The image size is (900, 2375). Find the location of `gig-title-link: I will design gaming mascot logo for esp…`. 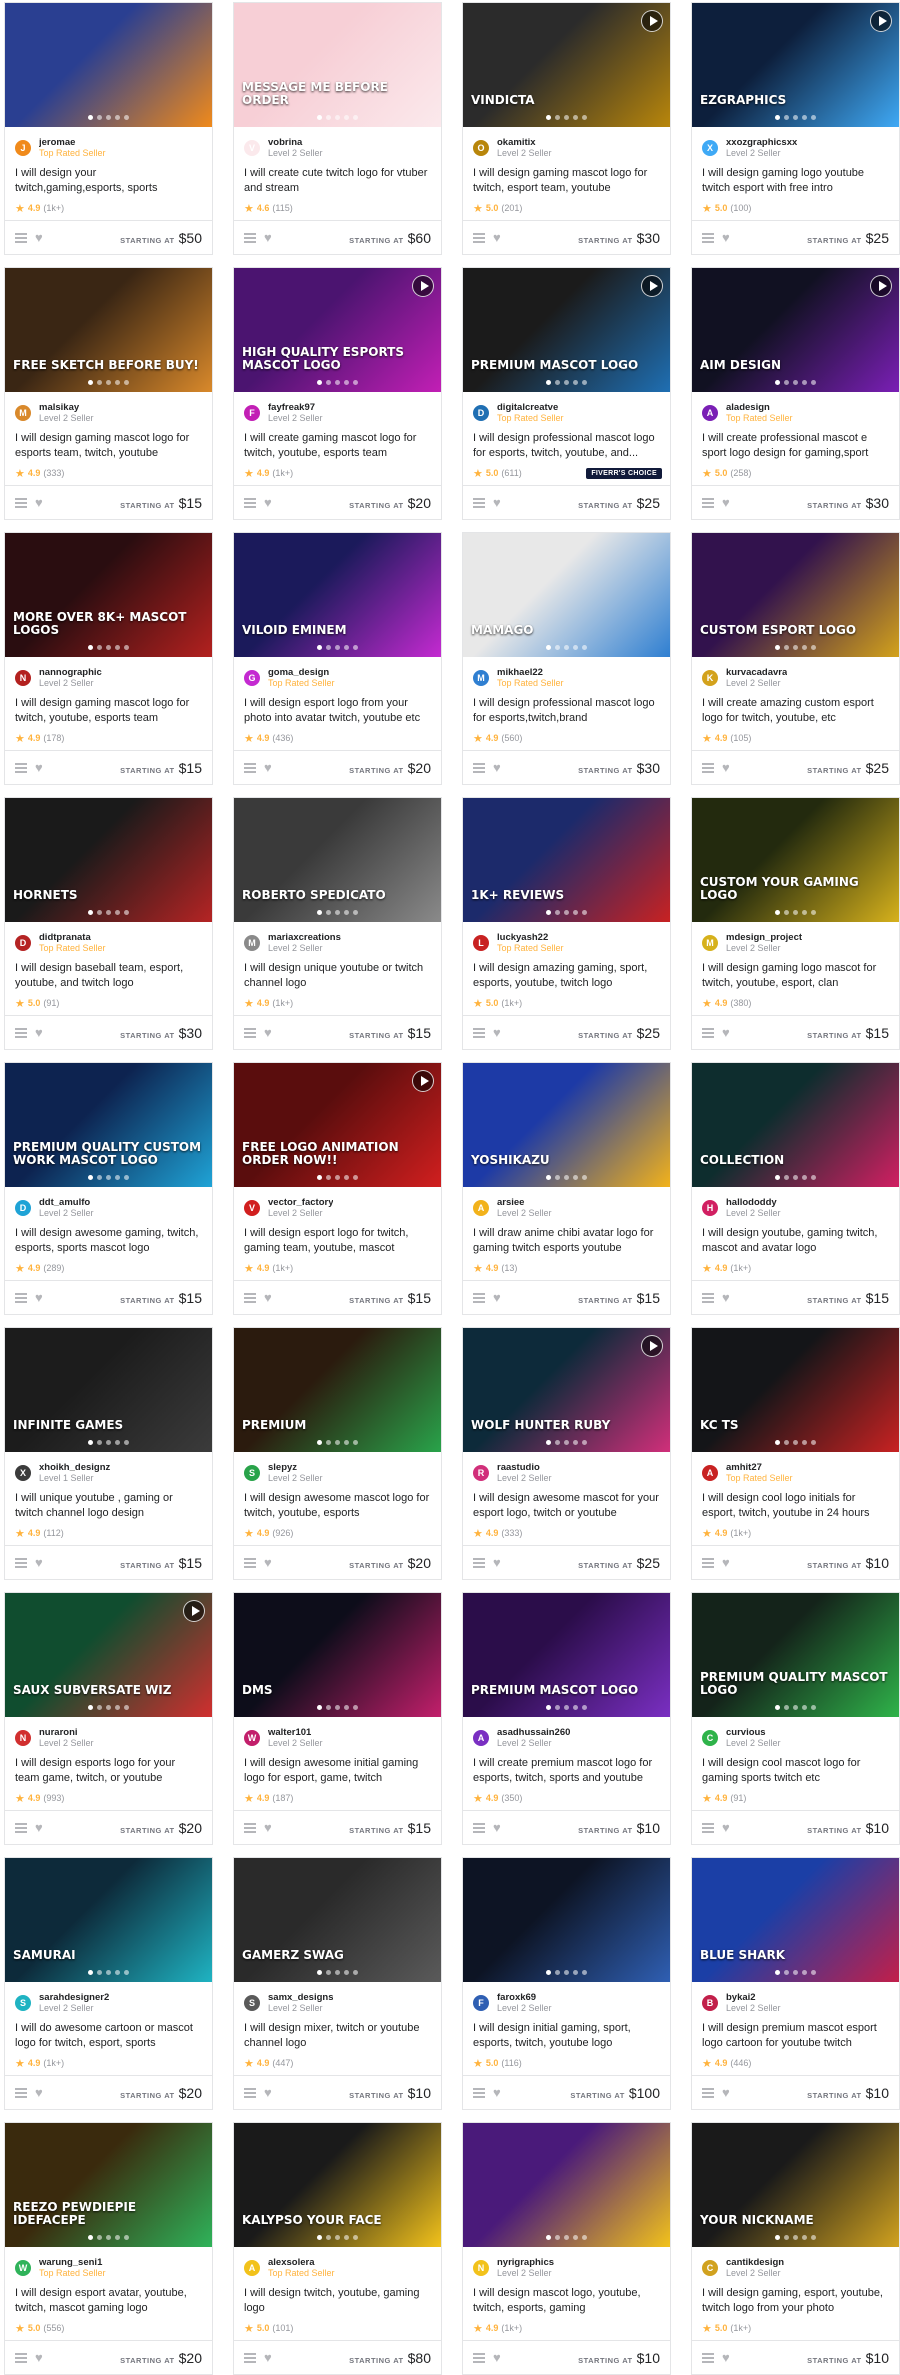

gig-title-link: I will design gaming mascot logo for esp… is located at coordinates (108, 444).